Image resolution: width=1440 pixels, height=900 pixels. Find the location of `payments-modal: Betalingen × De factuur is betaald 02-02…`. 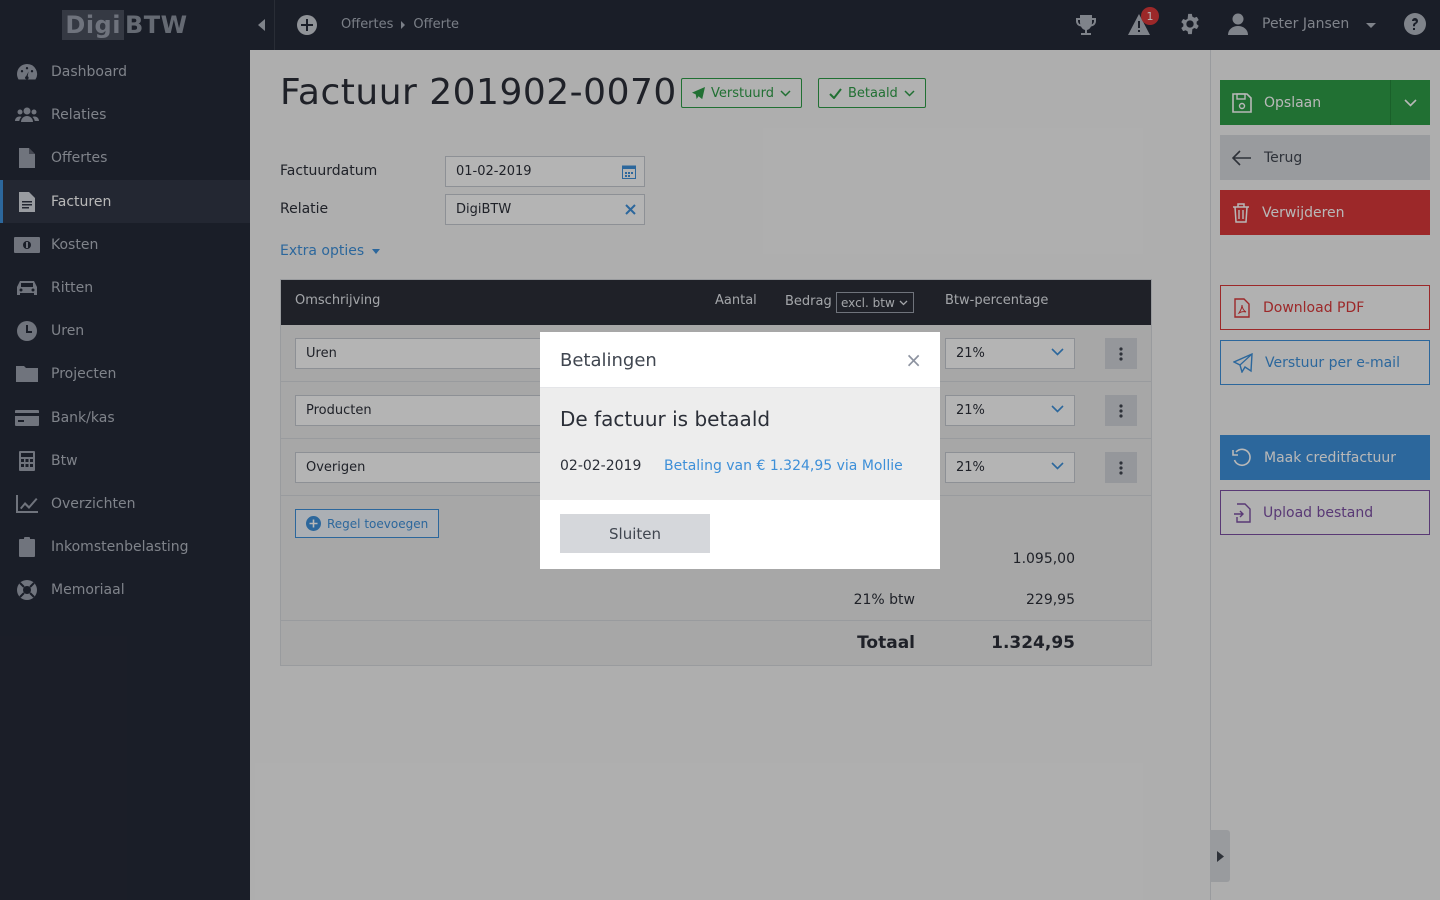

payments-modal: Betalingen × De factuur is betaald 02-02… is located at coordinates (740, 450).